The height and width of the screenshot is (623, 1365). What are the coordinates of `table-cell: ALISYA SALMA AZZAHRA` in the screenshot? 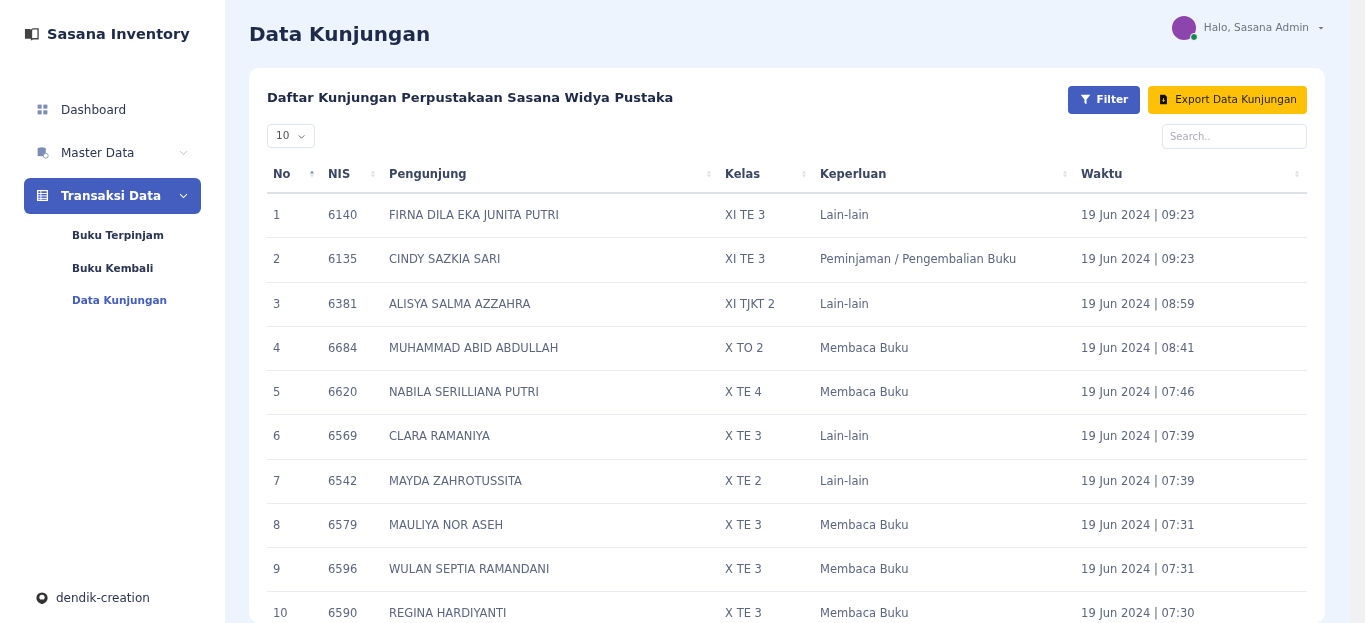 It's located at (551, 304).